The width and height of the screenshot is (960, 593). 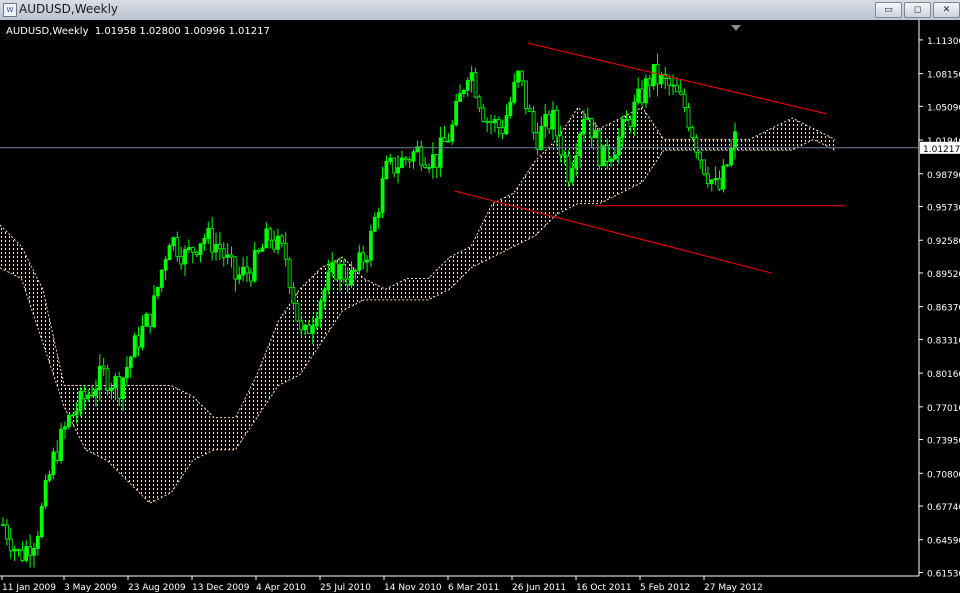 What do you see at coordinates (473, 588) in the screenshot?
I see `x-tick-label: 6 Mar 2011` at bounding box center [473, 588].